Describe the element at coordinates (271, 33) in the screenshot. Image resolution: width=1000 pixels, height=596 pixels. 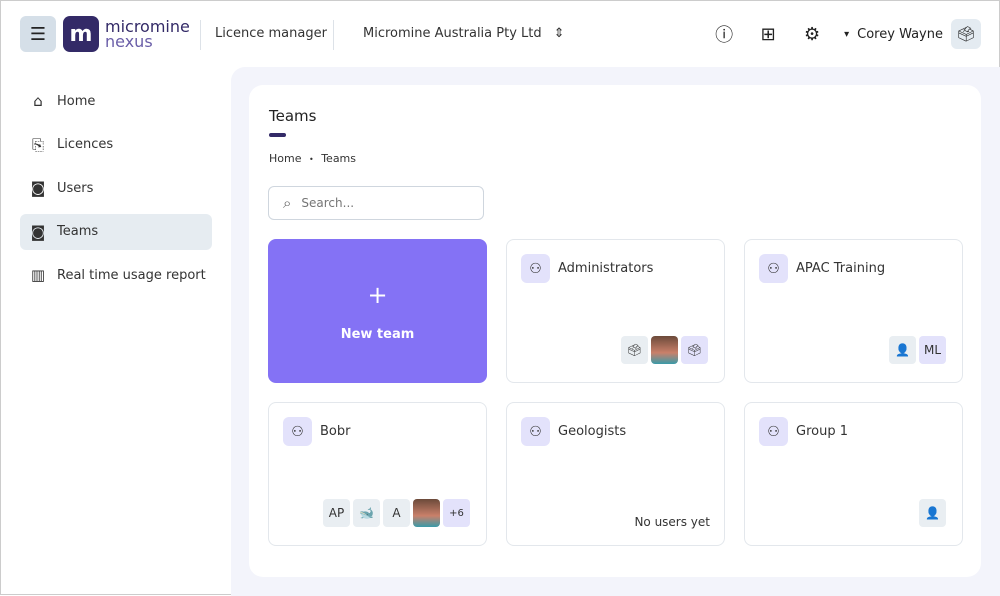
I see `app-name: Licence manager` at that location.